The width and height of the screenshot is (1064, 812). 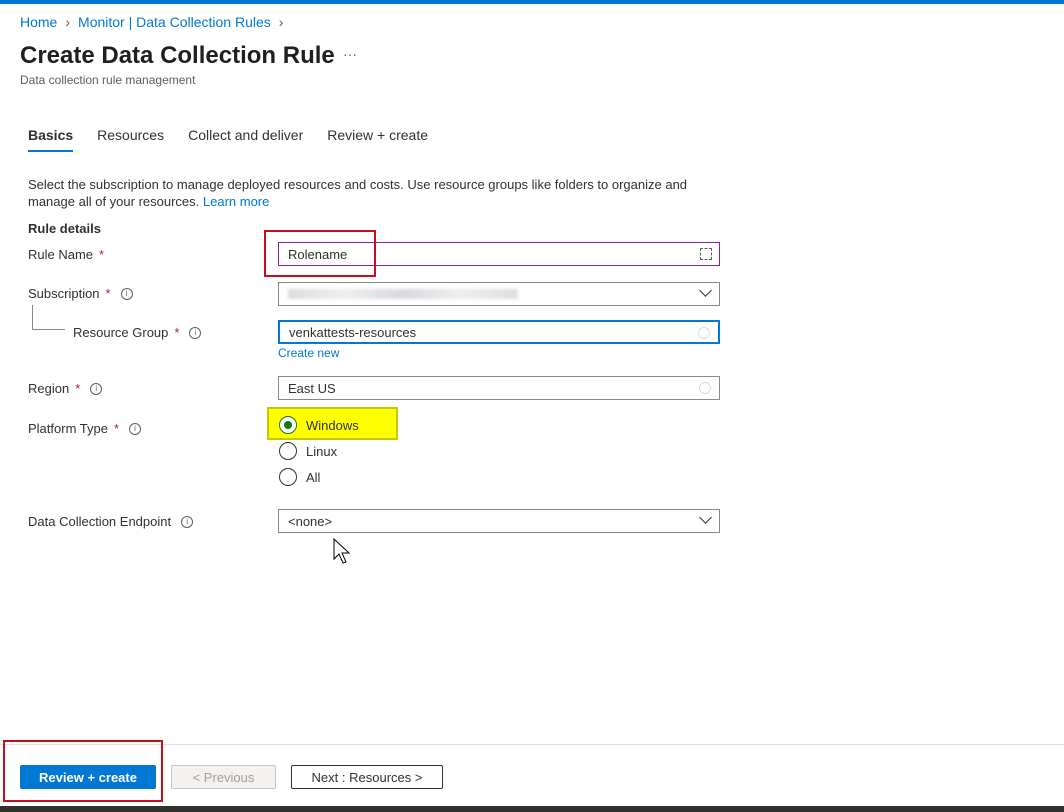 What do you see at coordinates (312, 388) in the screenshot?
I see `input-value: East US` at bounding box center [312, 388].